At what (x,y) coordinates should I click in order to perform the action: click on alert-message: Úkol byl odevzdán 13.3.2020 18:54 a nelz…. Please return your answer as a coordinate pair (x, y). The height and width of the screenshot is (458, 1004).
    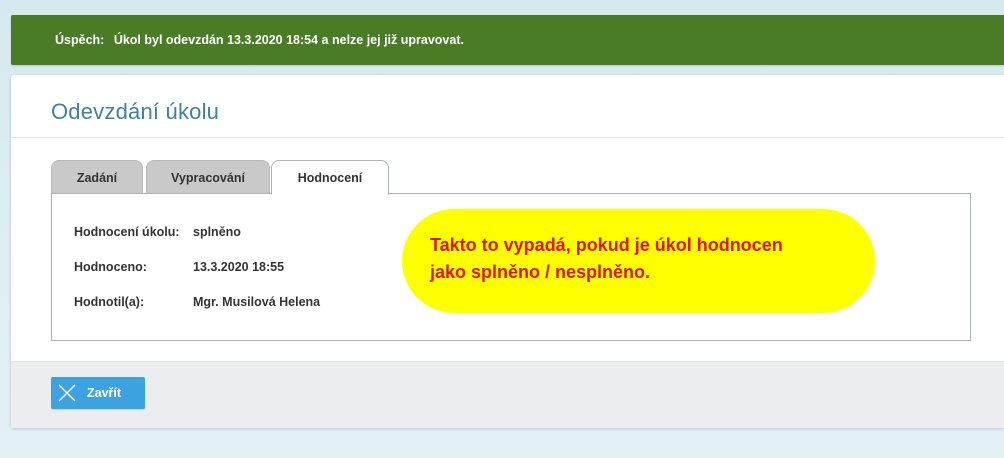
    Looking at the image, I should click on (288, 40).